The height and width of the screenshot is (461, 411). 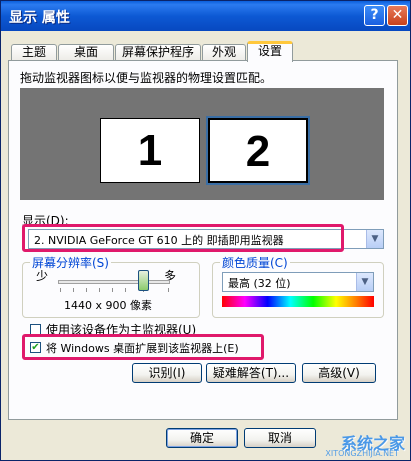 What do you see at coordinates (259, 283) in the screenshot?
I see `color-quality-value: 最高 (32 位)` at bounding box center [259, 283].